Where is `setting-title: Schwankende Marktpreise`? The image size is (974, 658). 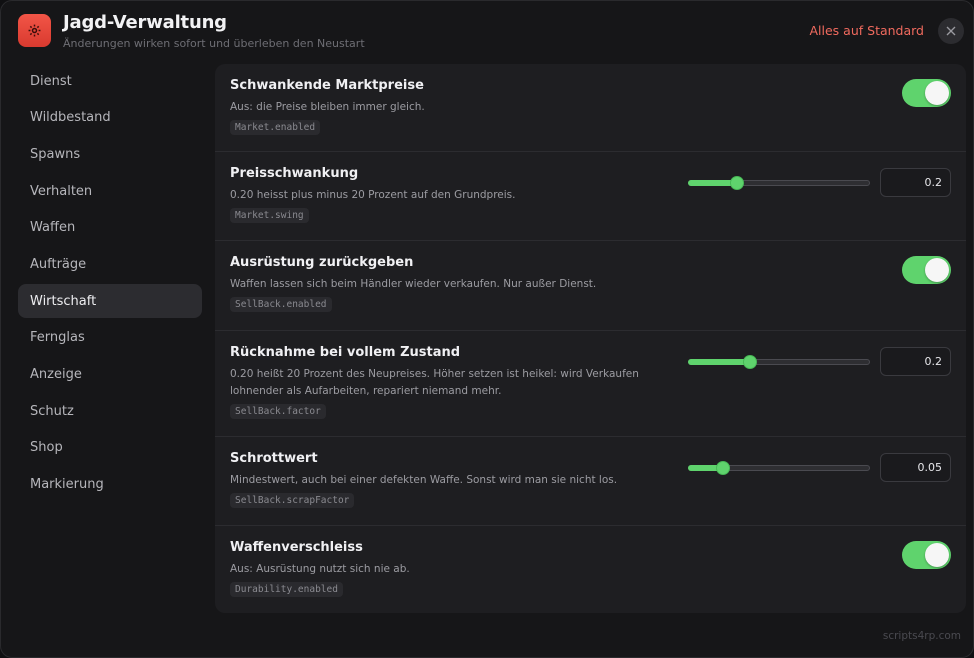
setting-title: Schwankende Marktpreise is located at coordinates (327, 85).